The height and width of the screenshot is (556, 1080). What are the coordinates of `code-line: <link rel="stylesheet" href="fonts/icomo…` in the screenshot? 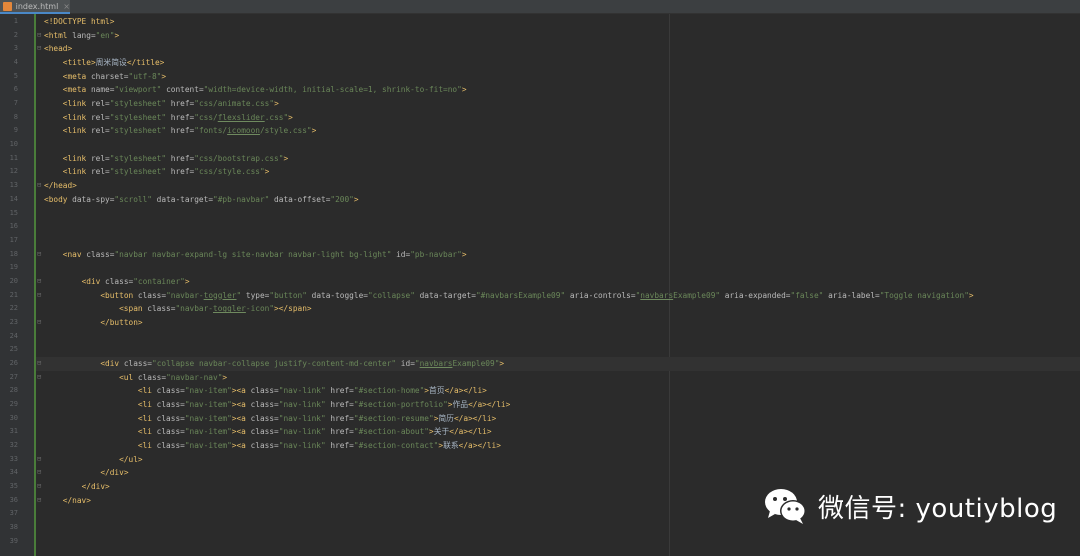 It's located at (180, 131).